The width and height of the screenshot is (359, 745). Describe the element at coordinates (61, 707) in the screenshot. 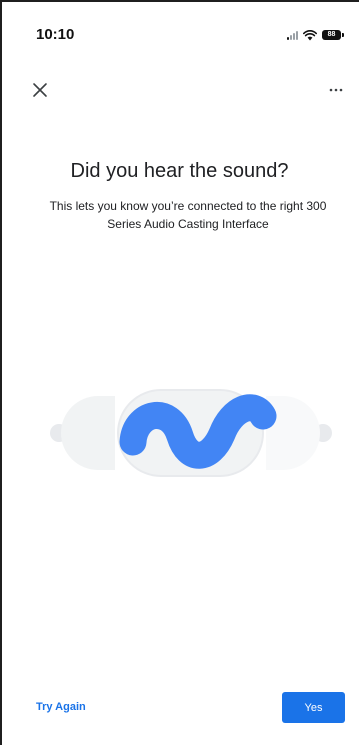

I see `try-again-link: Try Again` at that location.